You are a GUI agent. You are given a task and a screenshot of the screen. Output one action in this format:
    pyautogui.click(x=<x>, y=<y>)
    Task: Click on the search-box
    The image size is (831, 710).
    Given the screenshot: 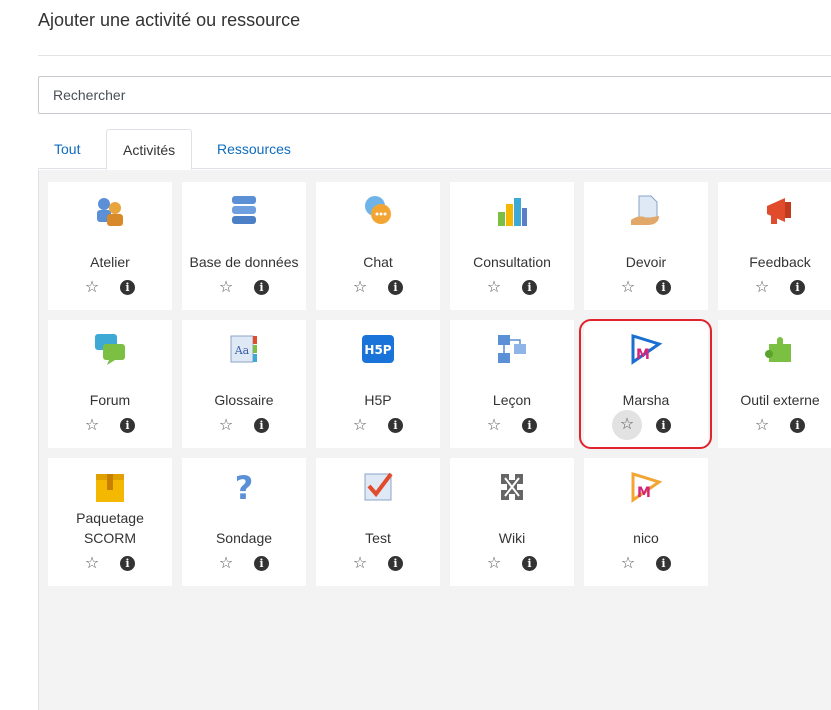 What is the action you would take?
    pyautogui.click(x=434, y=95)
    